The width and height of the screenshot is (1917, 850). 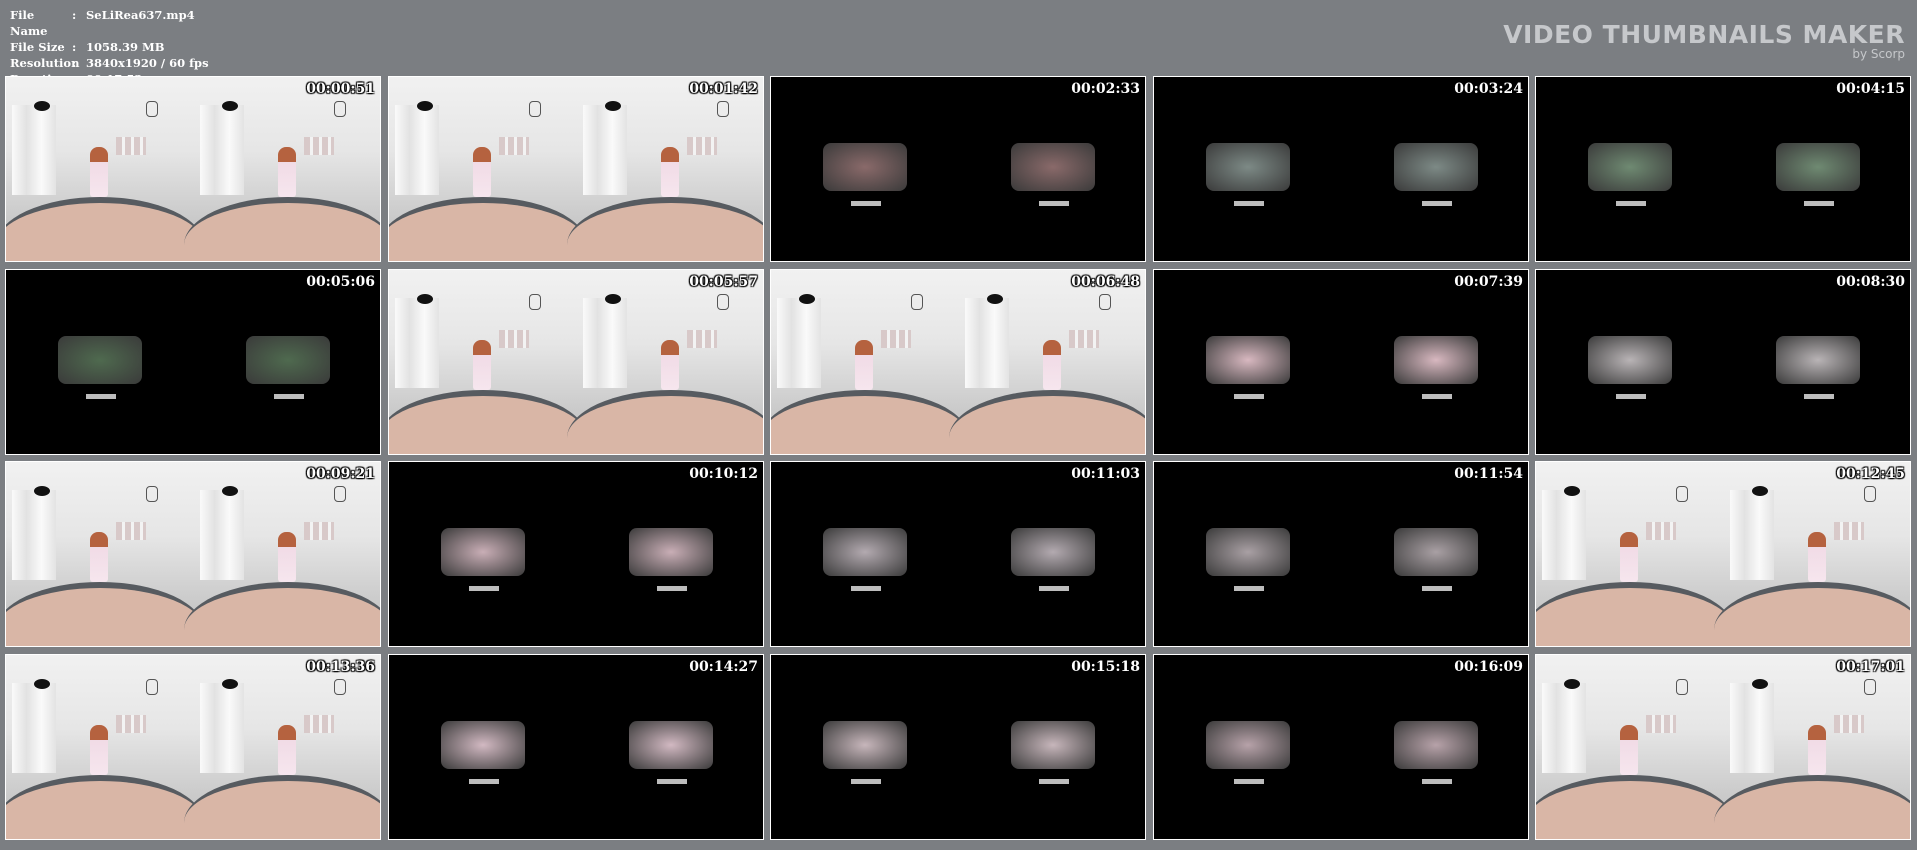 What do you see at coordinates (958, 747) in the screenshot?
I see `video-thumbnail: 00:15:18` at bounding box center [958, 747].